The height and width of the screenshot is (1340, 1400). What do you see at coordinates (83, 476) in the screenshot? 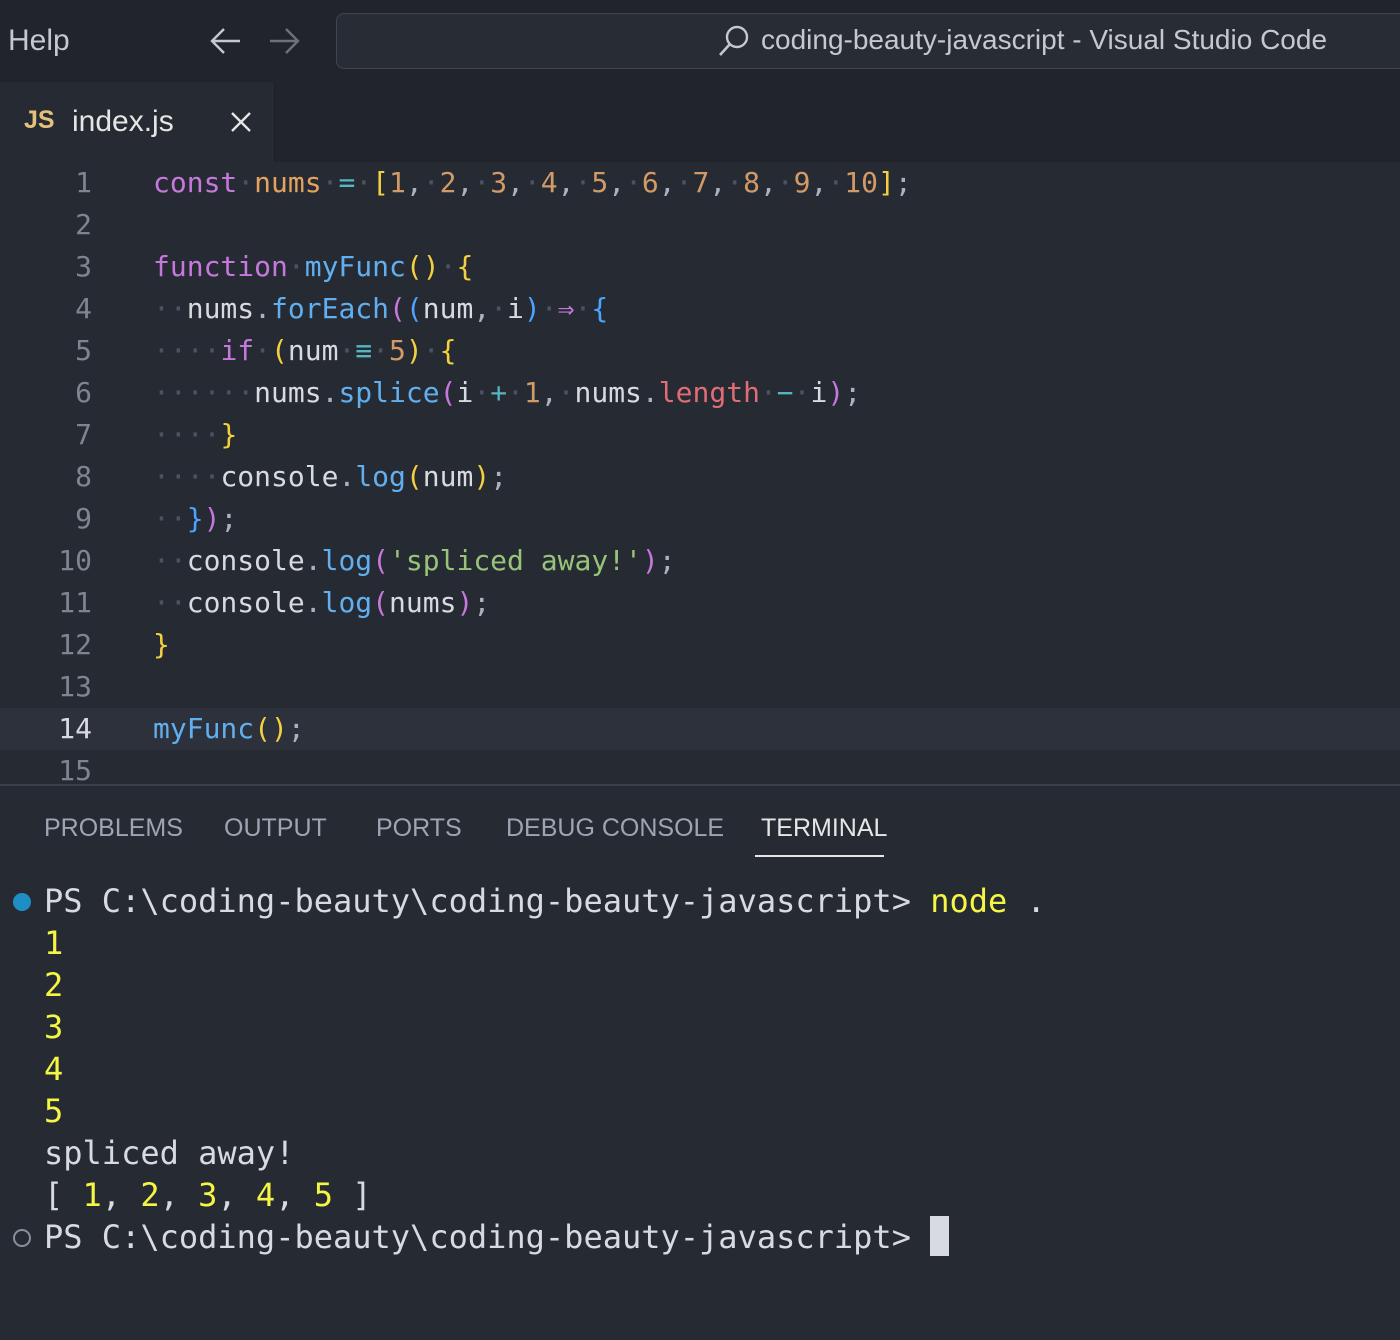
I see `line-number: 8` at bounding box center [83, 476].